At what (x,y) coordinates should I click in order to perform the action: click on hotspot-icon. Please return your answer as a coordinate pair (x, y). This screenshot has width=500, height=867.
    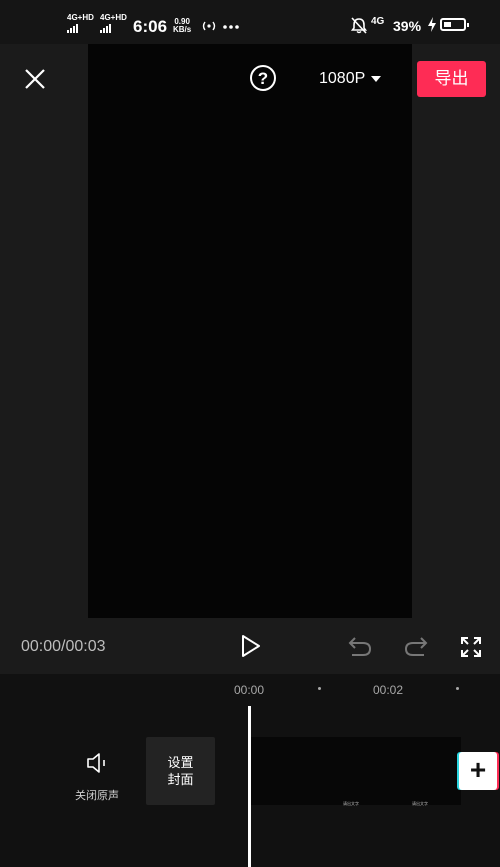
    Looking at the image, I should click on (209, 26).